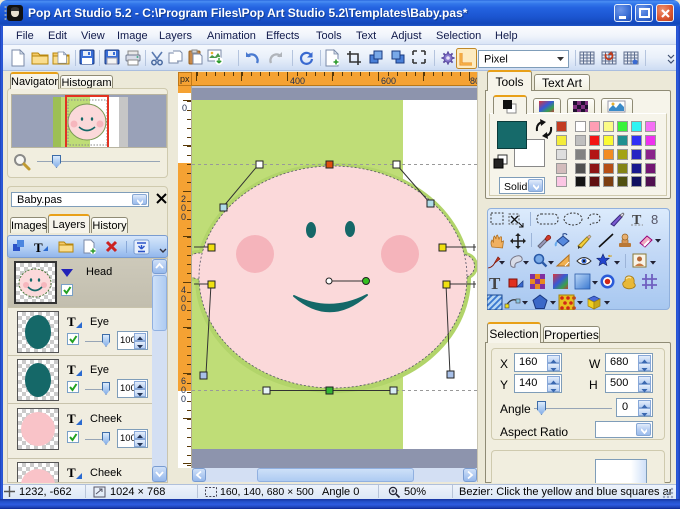 This screenshot has width=680, height=509. What do you see at coordinates (496, 60) in the screenshot?
I see `svg-text: Pixel` at bounding box center [496, 60].